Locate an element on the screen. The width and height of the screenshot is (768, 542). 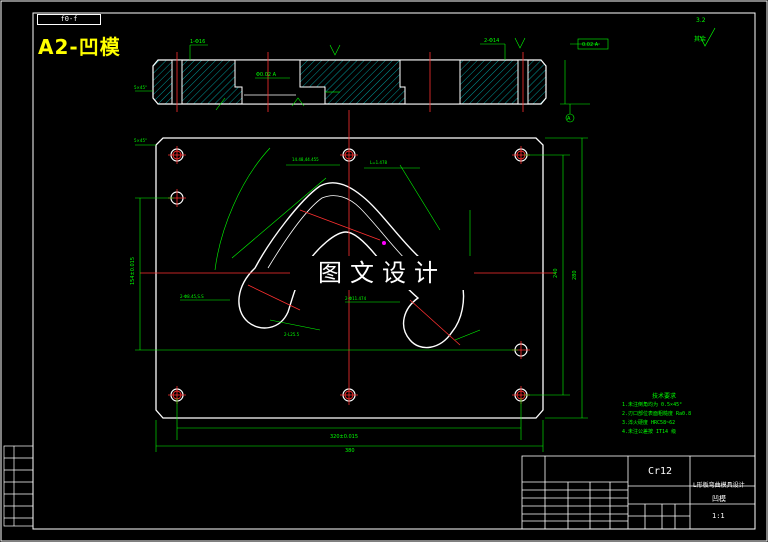
svg-text: 380 is located at coordinates (350, 451).